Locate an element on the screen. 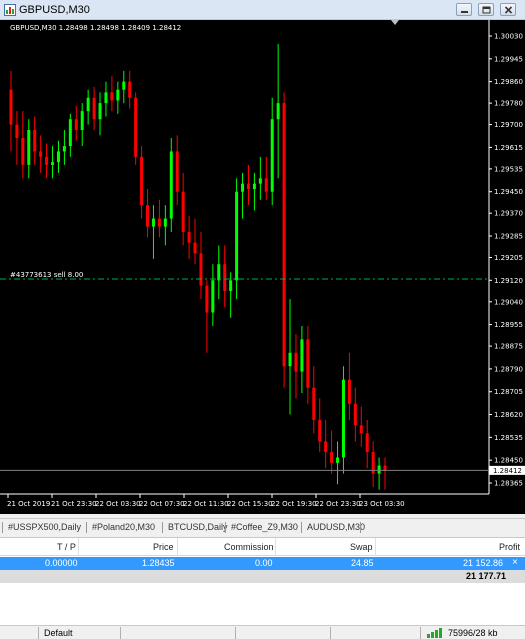 The height and width of the screenshot is (639, 525). time-tick-label: 21 Oct 23:30 is located at coordinates (74, 504).